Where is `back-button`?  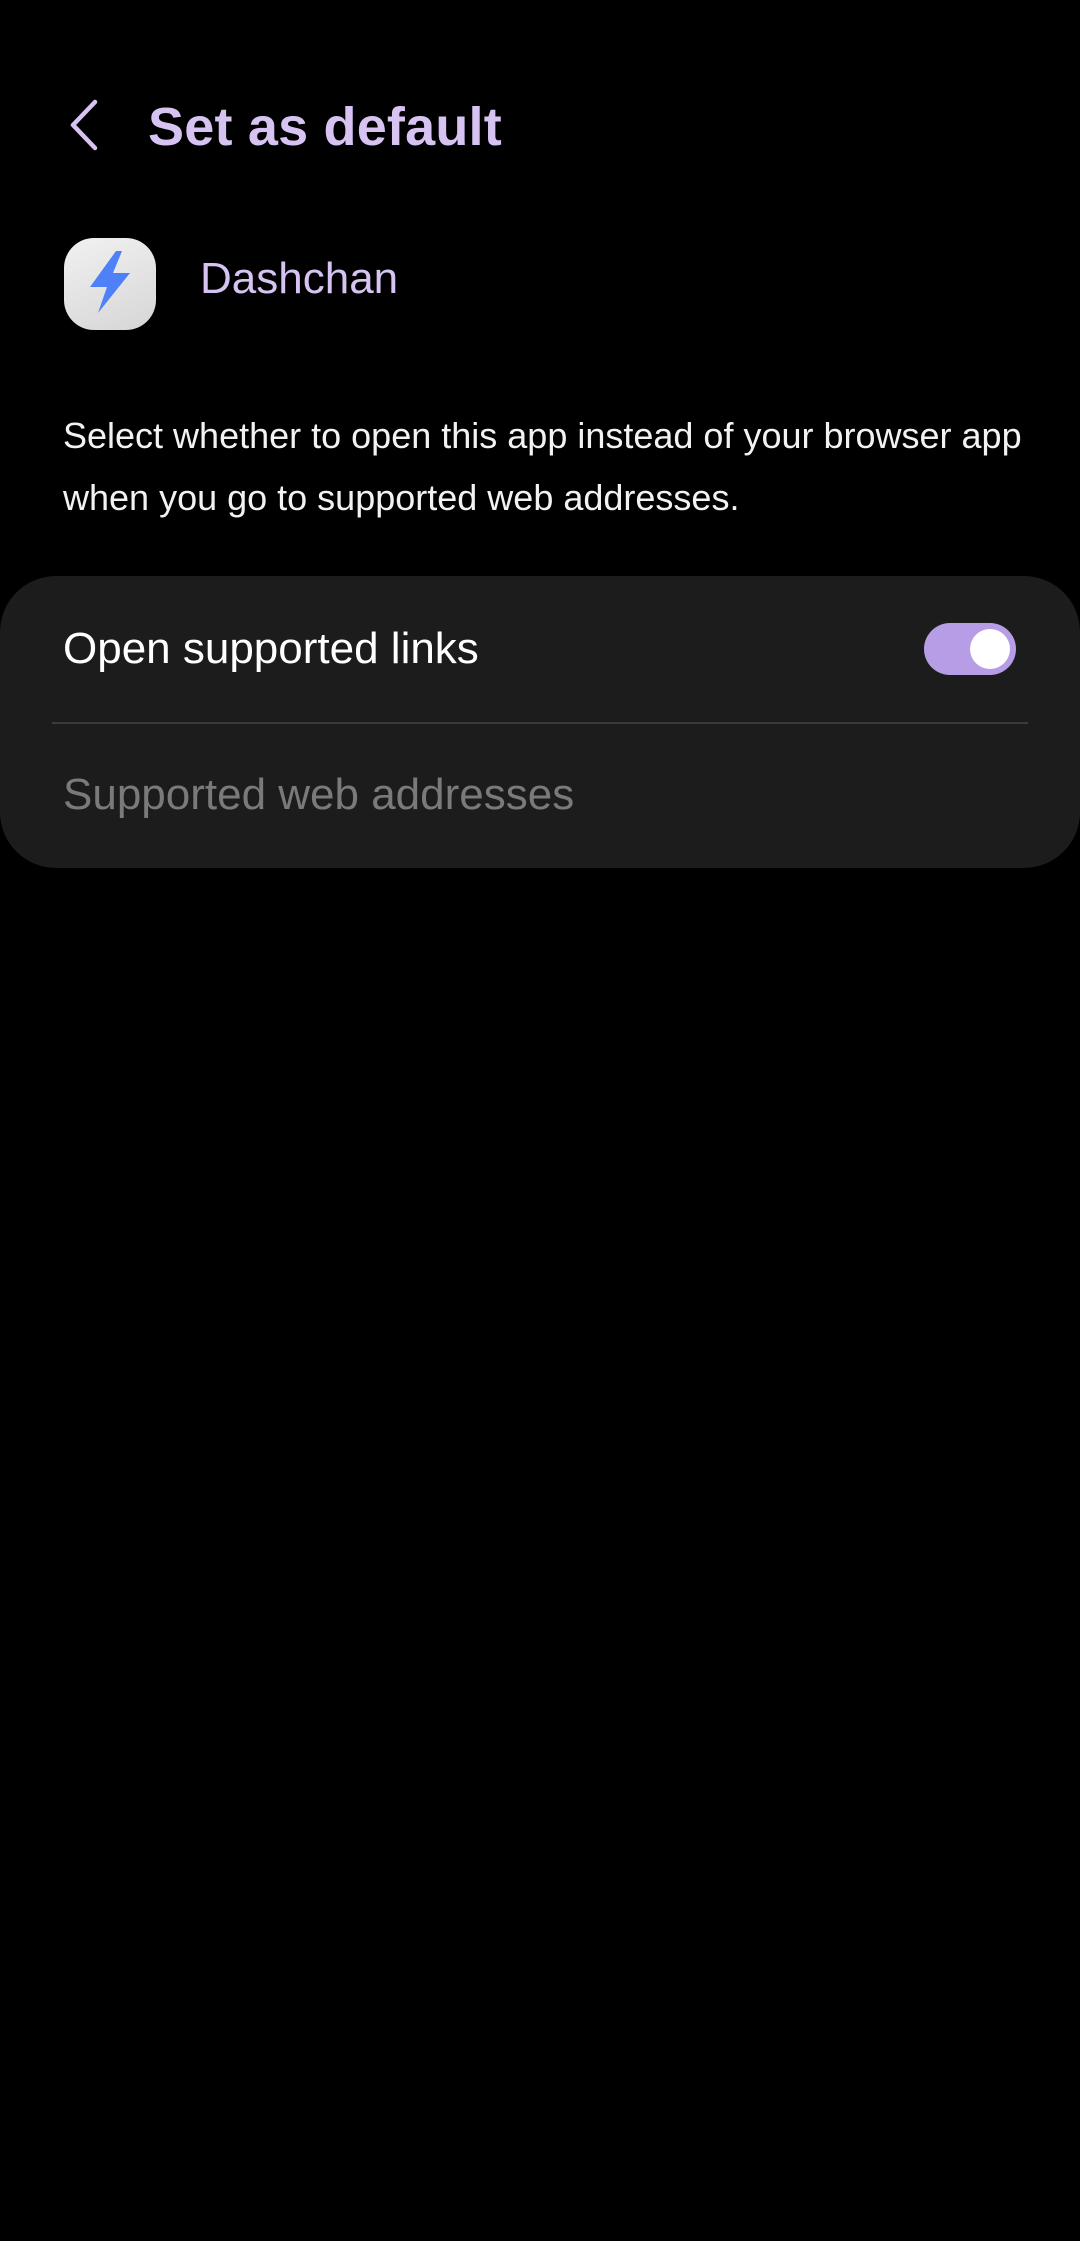 back-button is located at coordinates (84, 127).